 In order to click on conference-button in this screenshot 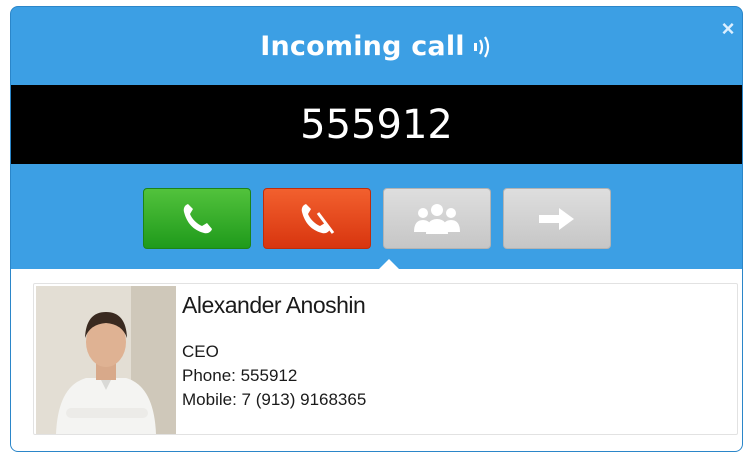, I will do `click(436, 218)`.